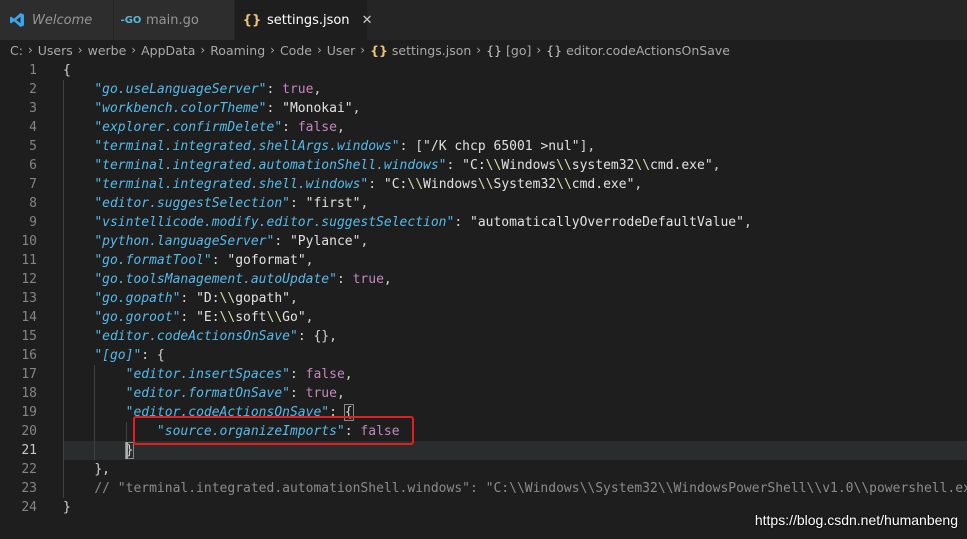 Image resolution: width=967 pixels, height=539 pixels. I want to click on code-line: 11 "go.formatTool": "goformat",, so click(483, 260).